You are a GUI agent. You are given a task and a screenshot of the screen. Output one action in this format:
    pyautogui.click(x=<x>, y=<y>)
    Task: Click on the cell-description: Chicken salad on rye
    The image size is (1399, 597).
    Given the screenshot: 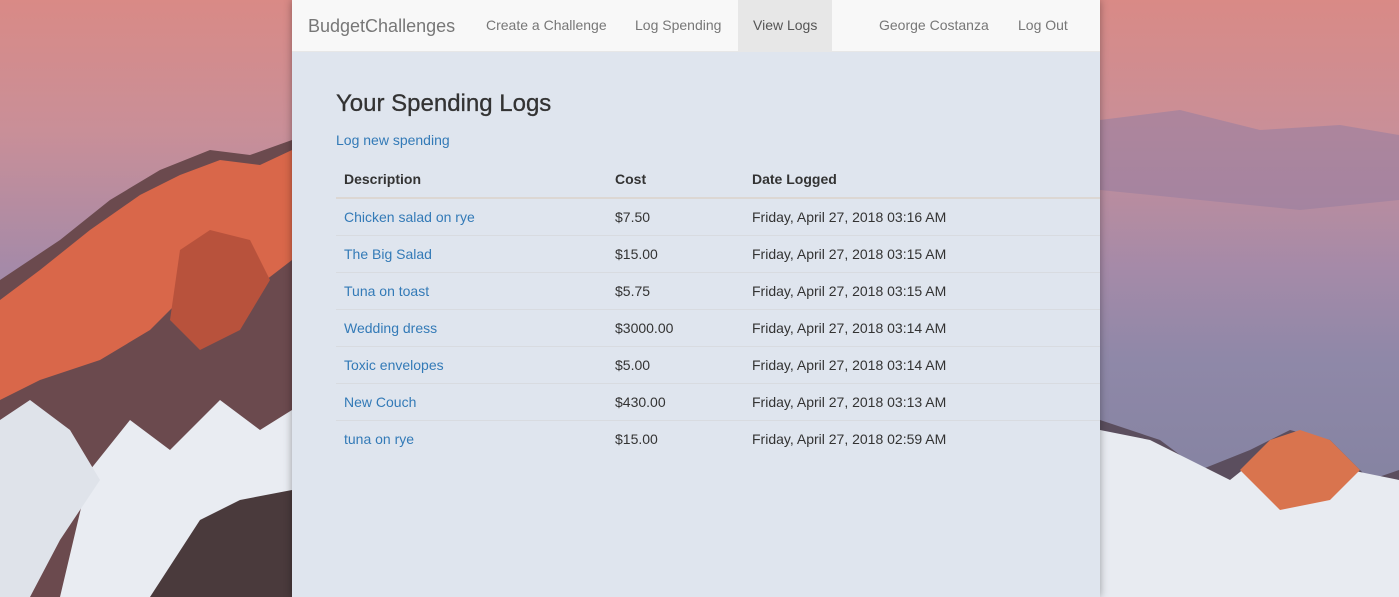 What is the action you would take?
    pyautogui.click(x=471, y=216)
    